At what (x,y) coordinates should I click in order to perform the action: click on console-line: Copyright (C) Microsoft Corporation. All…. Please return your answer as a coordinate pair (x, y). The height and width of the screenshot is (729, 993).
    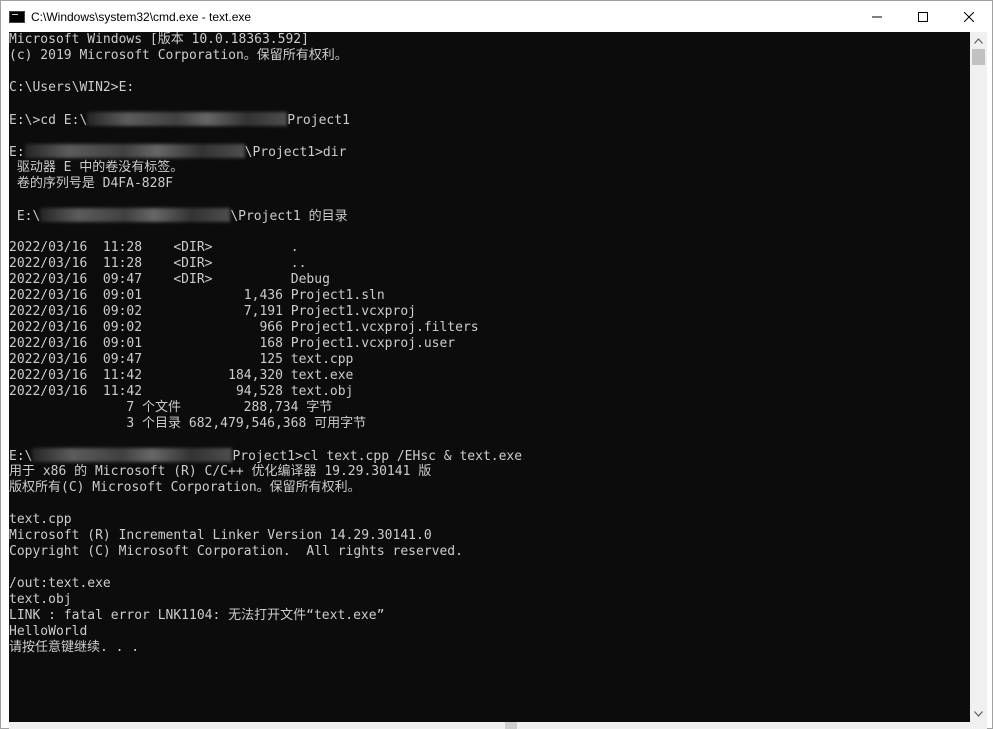
    Looking at the image, I should click on (236, 551).